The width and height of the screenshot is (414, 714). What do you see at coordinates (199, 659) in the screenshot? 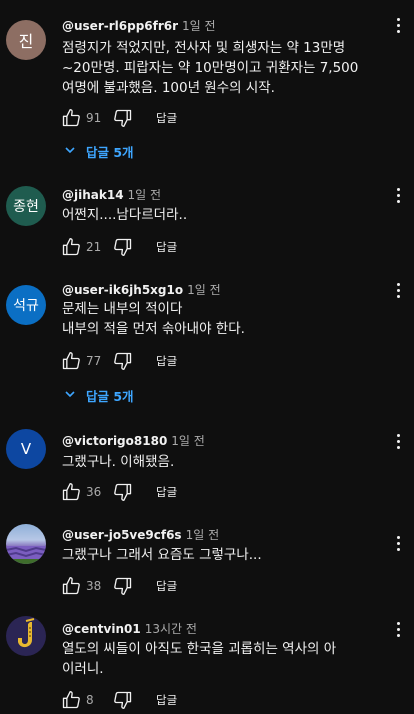
I see `comment-text: 열도의 씨들이 아직도 한국을 괴롭히는 역사의 아 이러니.` at bounding box center [199, 659].